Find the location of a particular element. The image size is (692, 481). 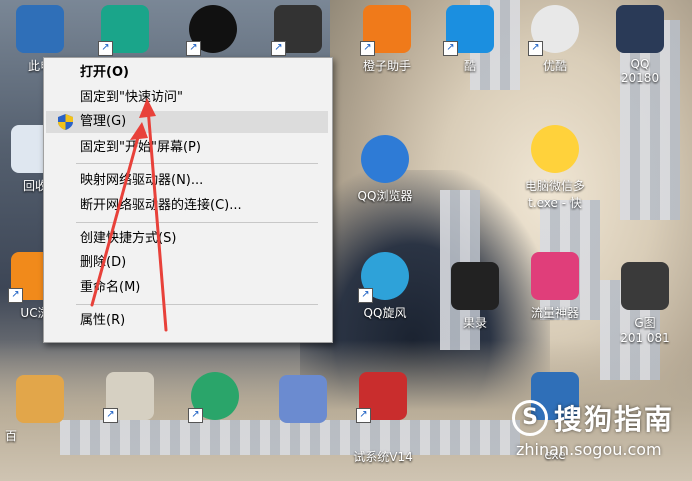

wifi-app-icon is located at coordinates (475, 286).